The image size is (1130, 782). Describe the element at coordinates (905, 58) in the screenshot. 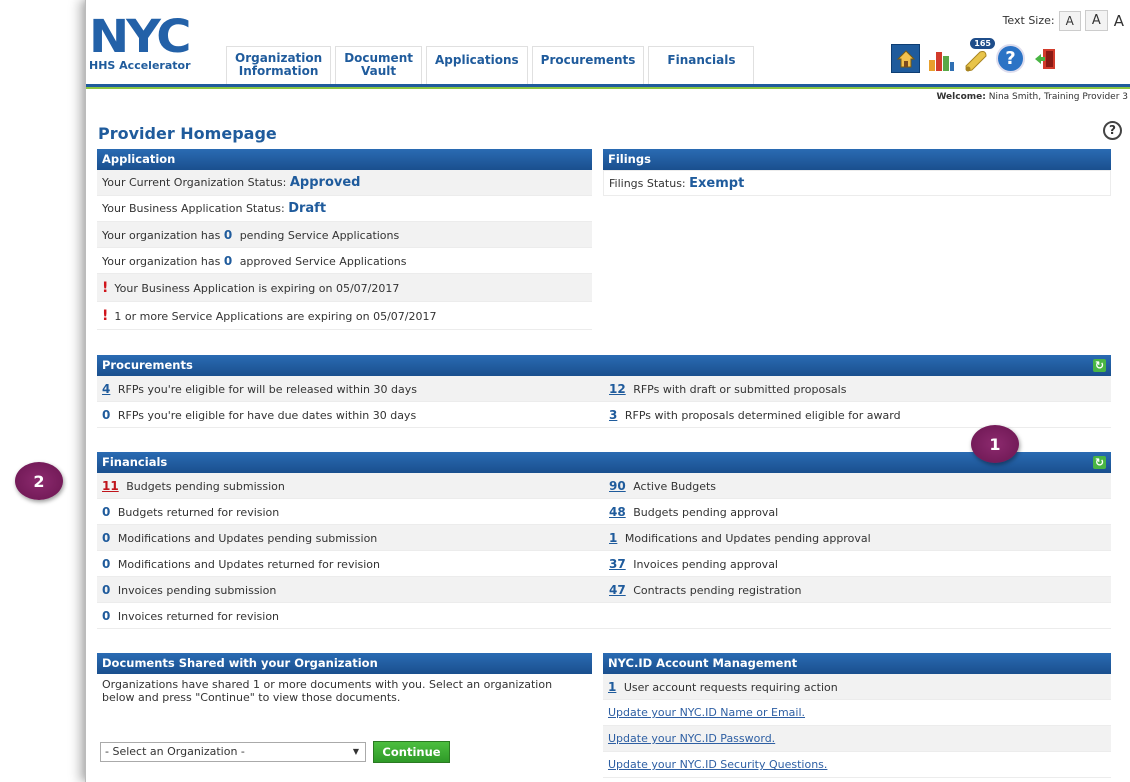

I see `home-icon` at that location.